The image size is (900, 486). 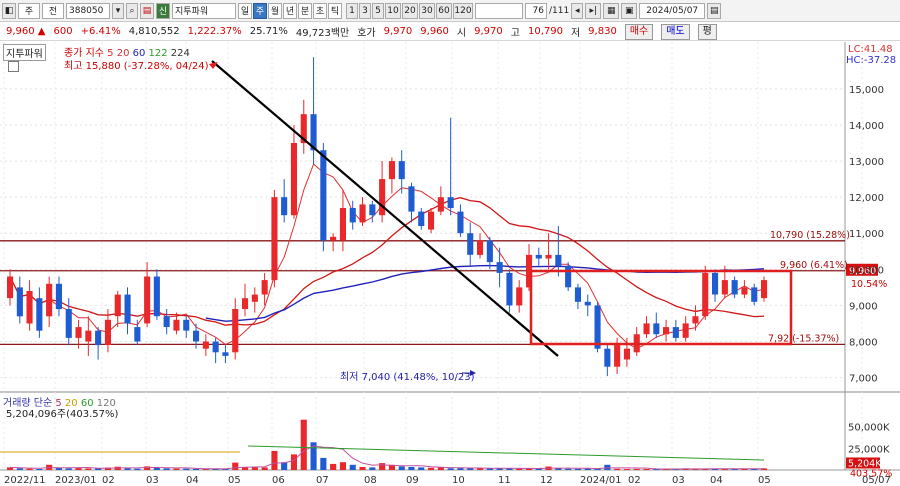 I want to click on x-tick-label: 05/07, so click(x=876, y=480).